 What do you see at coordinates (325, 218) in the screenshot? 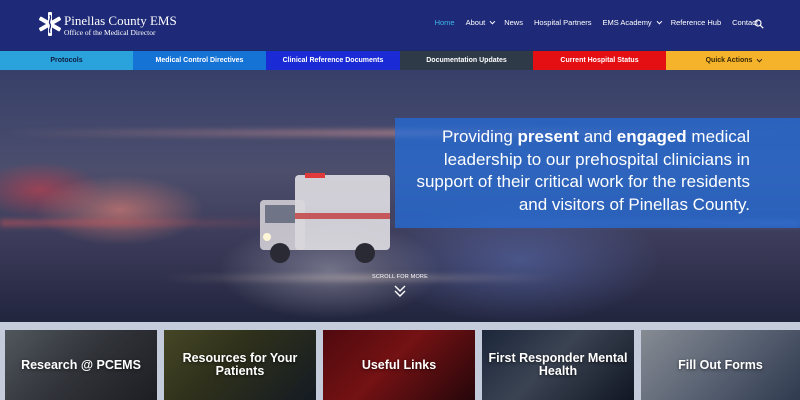
I see `ambulance-image` at bounding box center [325, 218].